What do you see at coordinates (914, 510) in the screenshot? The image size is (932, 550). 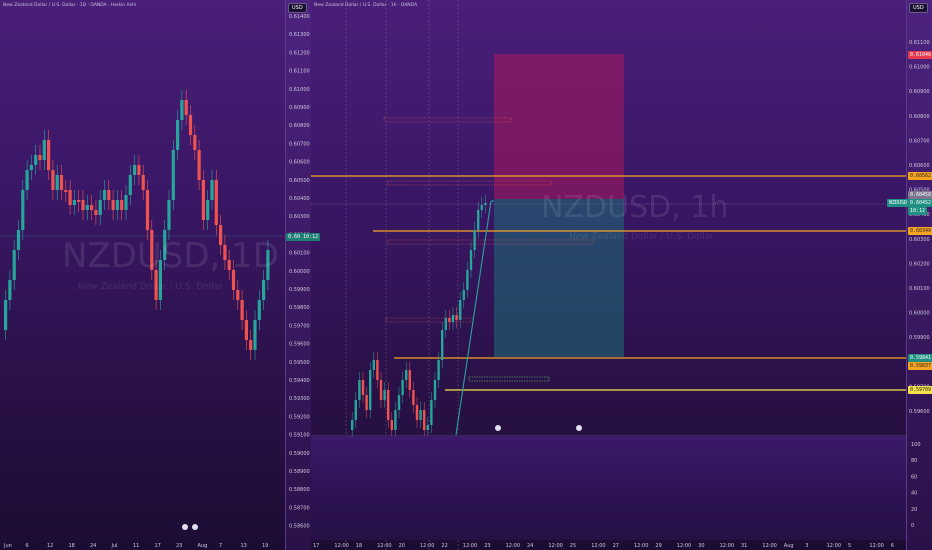 I see `indicator-tick: 20` at bounding box center [914, 510].